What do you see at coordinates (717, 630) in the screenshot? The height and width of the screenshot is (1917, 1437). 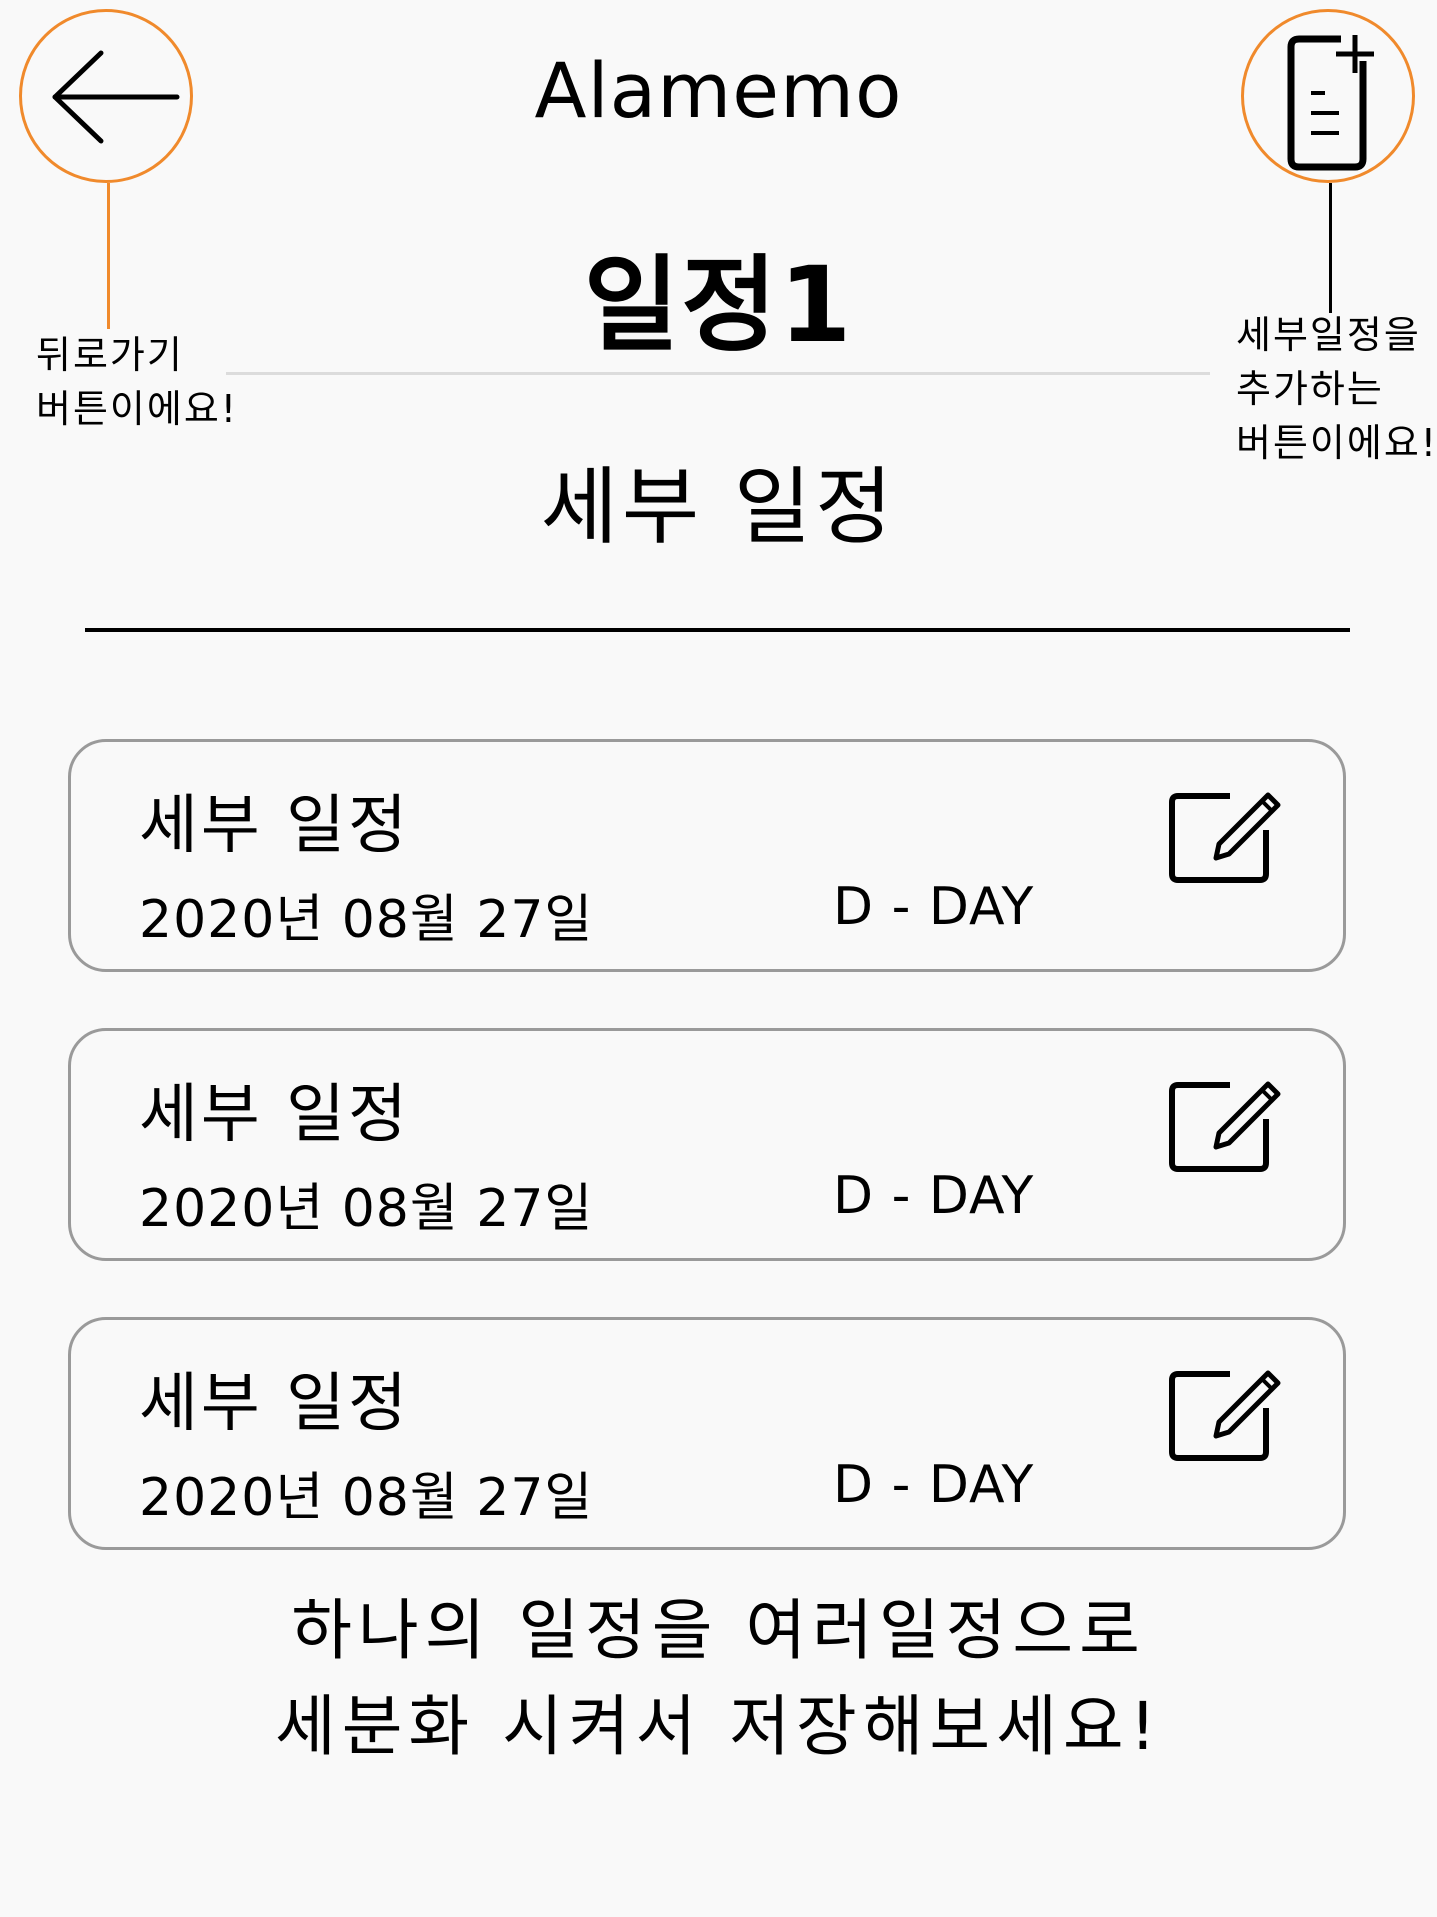 I see `section-divider` at bounding box center [717, 630].